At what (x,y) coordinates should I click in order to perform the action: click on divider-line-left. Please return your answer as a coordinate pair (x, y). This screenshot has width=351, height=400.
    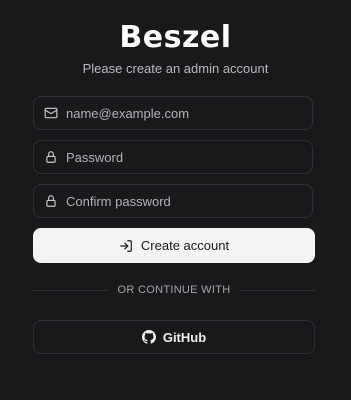
    Looking at the image, I should click on (70, 290).